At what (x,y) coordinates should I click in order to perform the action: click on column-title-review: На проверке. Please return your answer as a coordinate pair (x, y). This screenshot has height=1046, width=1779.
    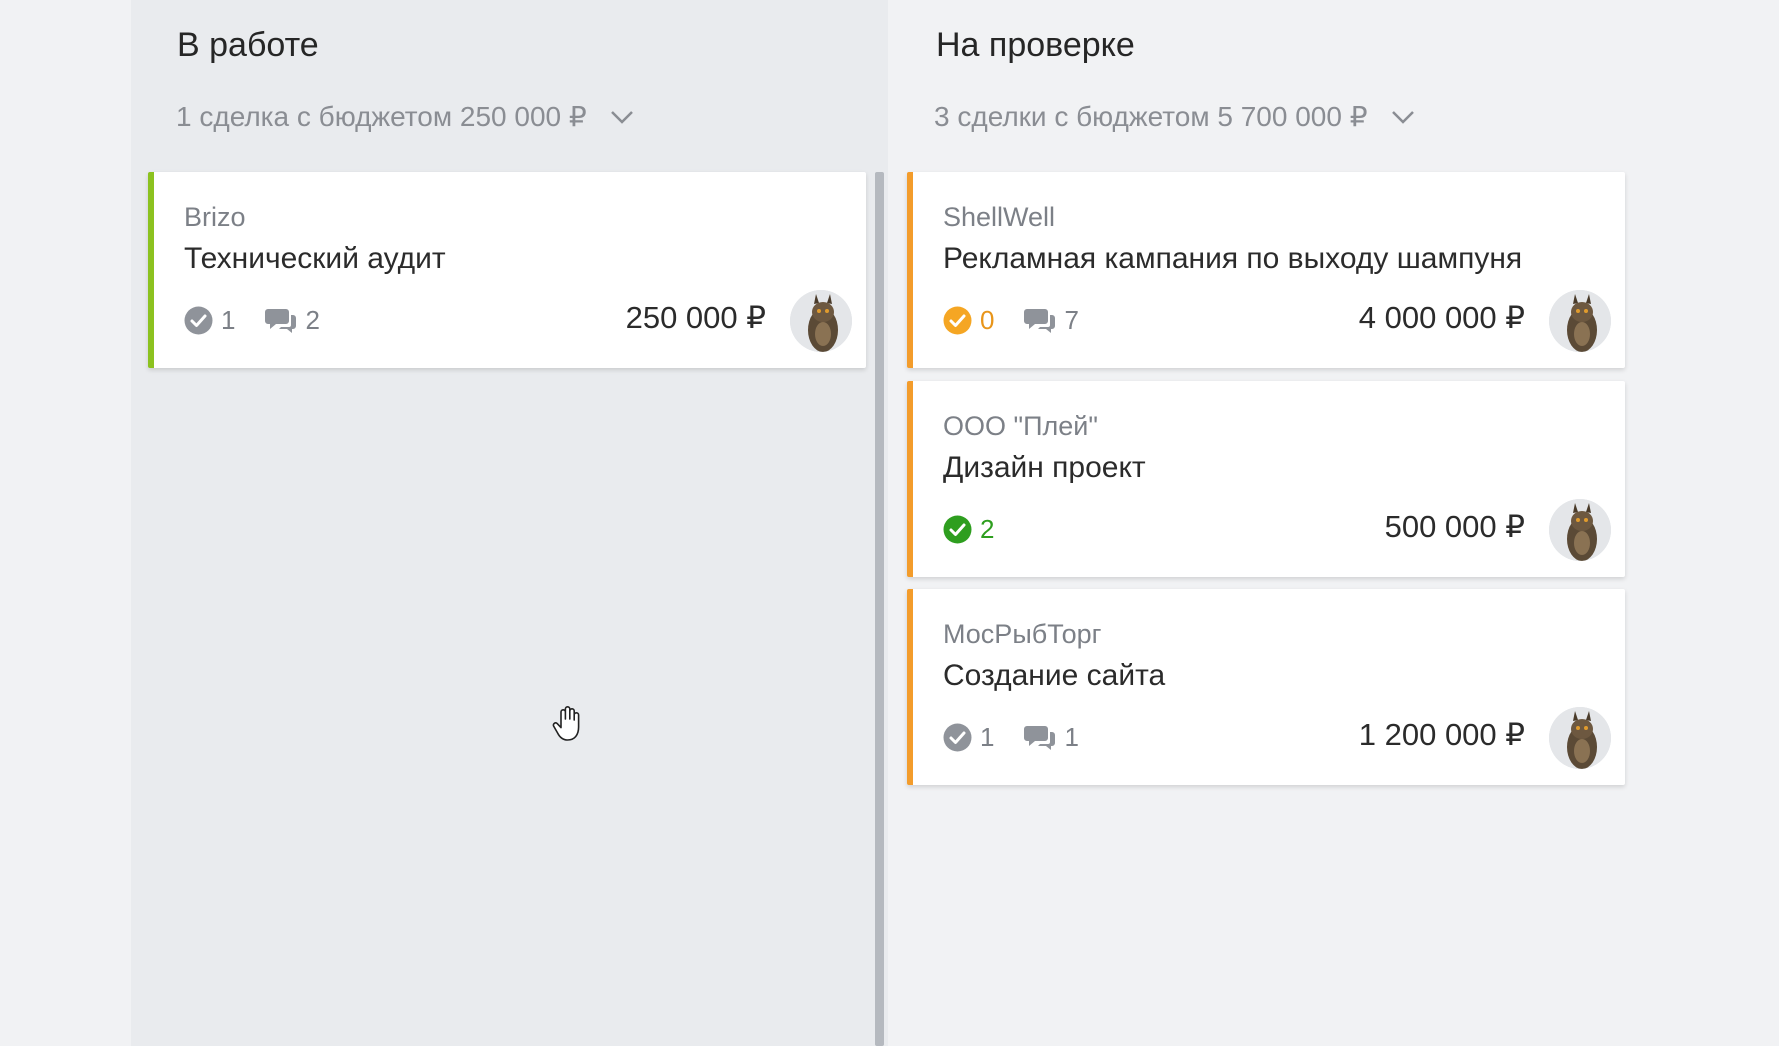
    Looking at the image, I should click on (1035, 45).